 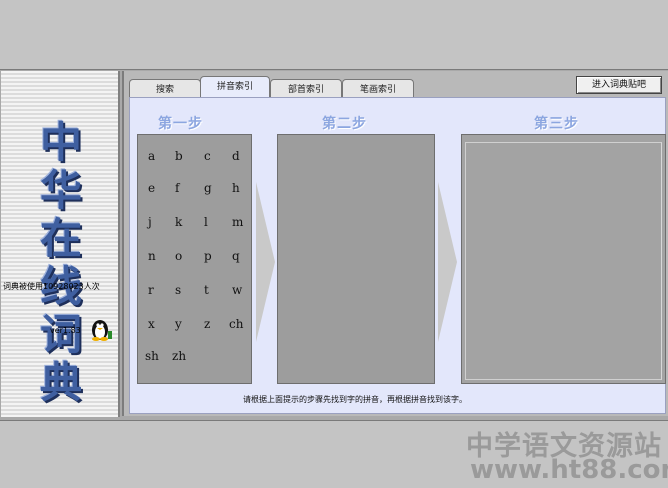 What do you see at coordinates (60, 190) in the screenshot?
I see `logo-char: 华` at bounding box center [60, 190].